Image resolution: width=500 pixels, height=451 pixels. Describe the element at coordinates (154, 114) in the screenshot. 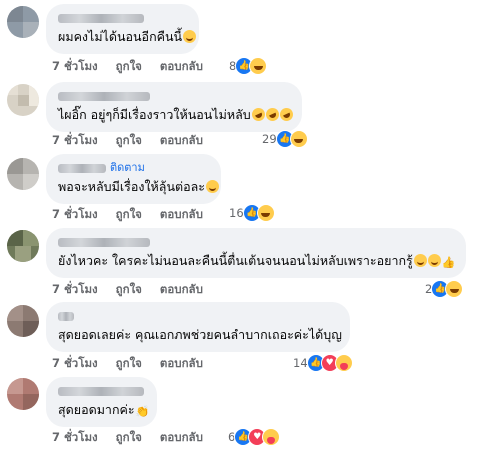

I see `comment-text: ไผอิ๊ก อยู่ๆก็มีเรื่องราวให้นอนไม่หลับ` at that location.